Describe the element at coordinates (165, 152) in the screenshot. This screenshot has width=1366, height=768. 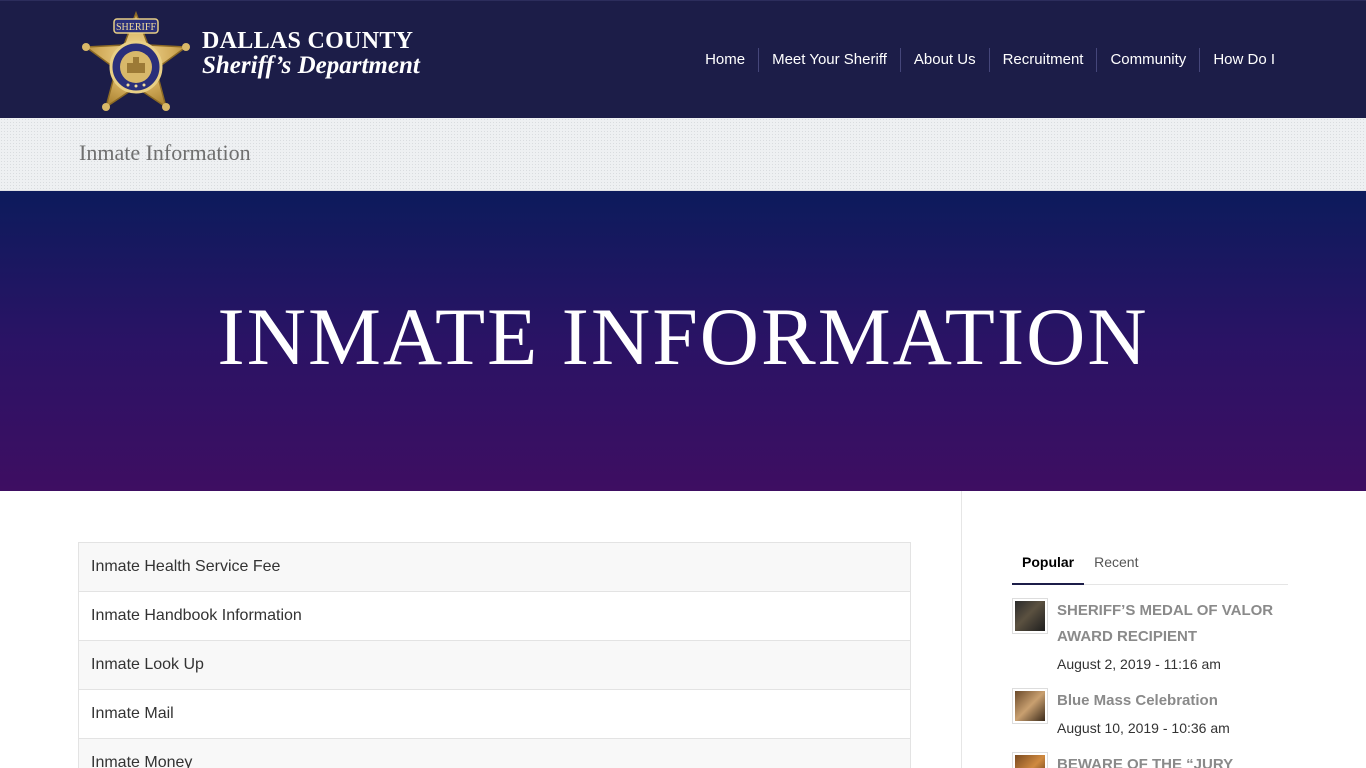
I see `page-title: Inmate Information` at that location.